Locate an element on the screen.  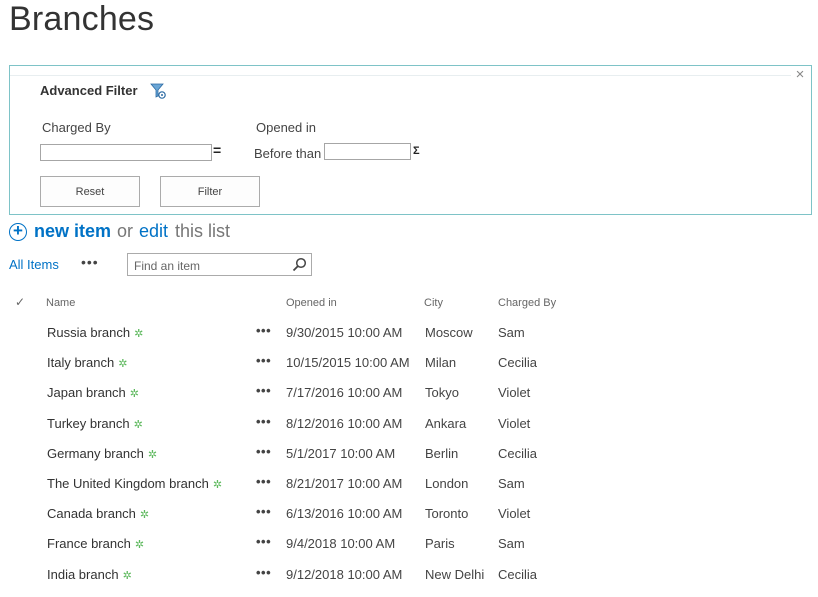
opened-in-date-input is located at coordinates (367, 151).